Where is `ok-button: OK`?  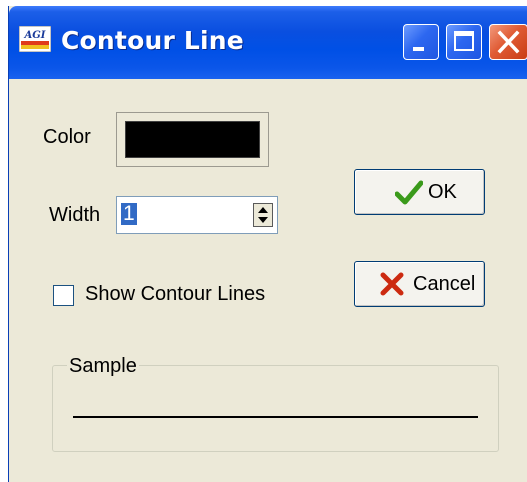 ok-button: OK is located at coordinates (419, 192).